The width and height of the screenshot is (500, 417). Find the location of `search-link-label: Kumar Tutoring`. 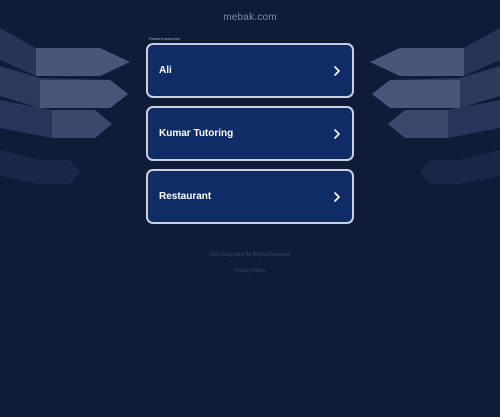

search-link-label: Kumar Tutoring is located at coordinates (196, 133).